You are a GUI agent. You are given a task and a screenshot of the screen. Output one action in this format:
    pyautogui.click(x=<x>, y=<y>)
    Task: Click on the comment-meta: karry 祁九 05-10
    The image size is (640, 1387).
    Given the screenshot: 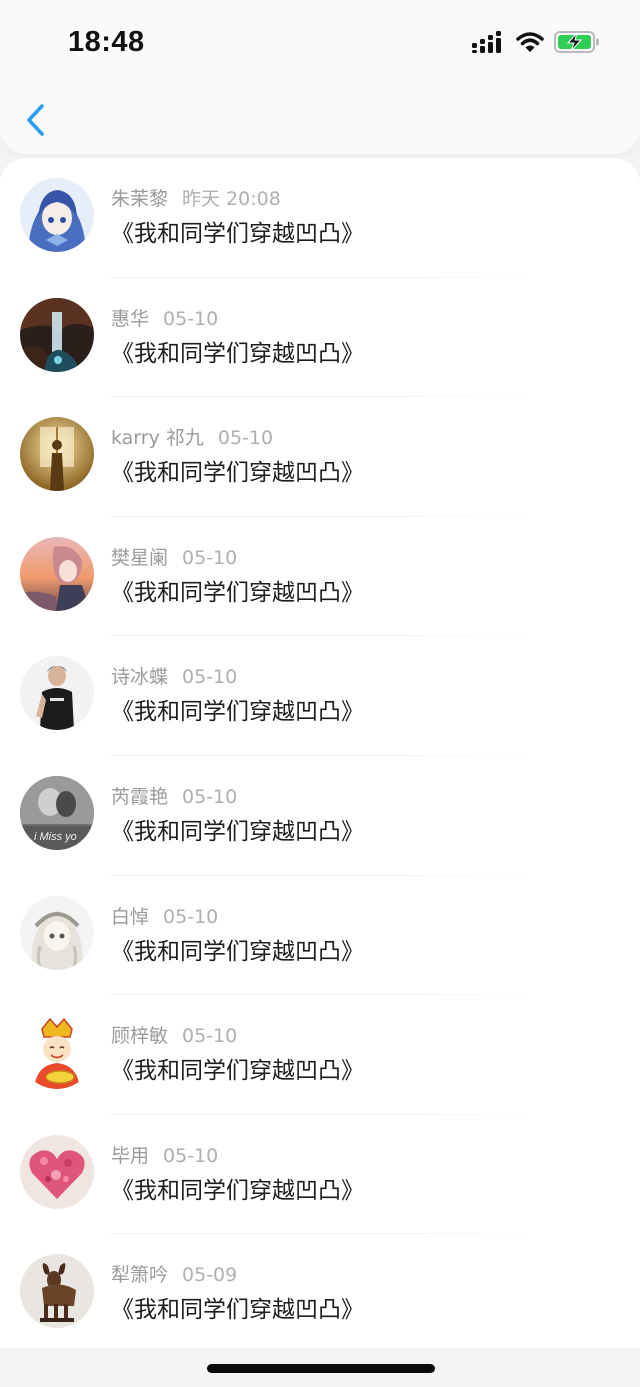 What is the action you would take?
    pyautogui.click(x=192, y=436)
    